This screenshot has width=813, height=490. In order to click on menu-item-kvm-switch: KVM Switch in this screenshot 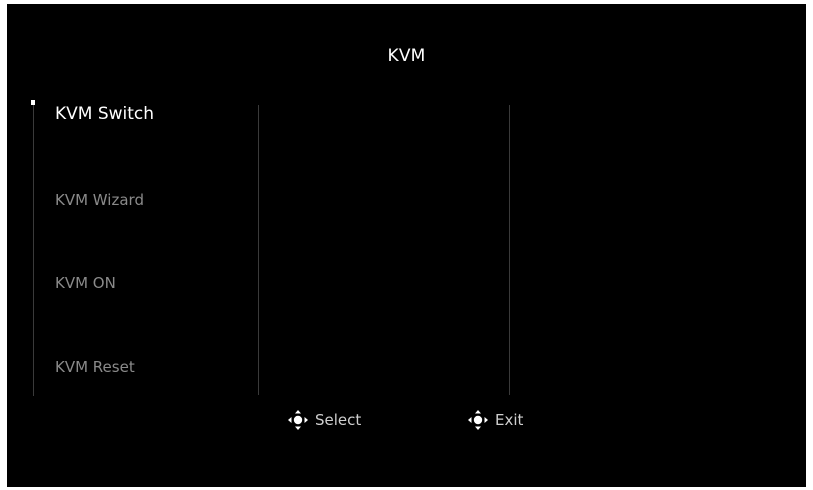, I will do `click(104, 114)`.